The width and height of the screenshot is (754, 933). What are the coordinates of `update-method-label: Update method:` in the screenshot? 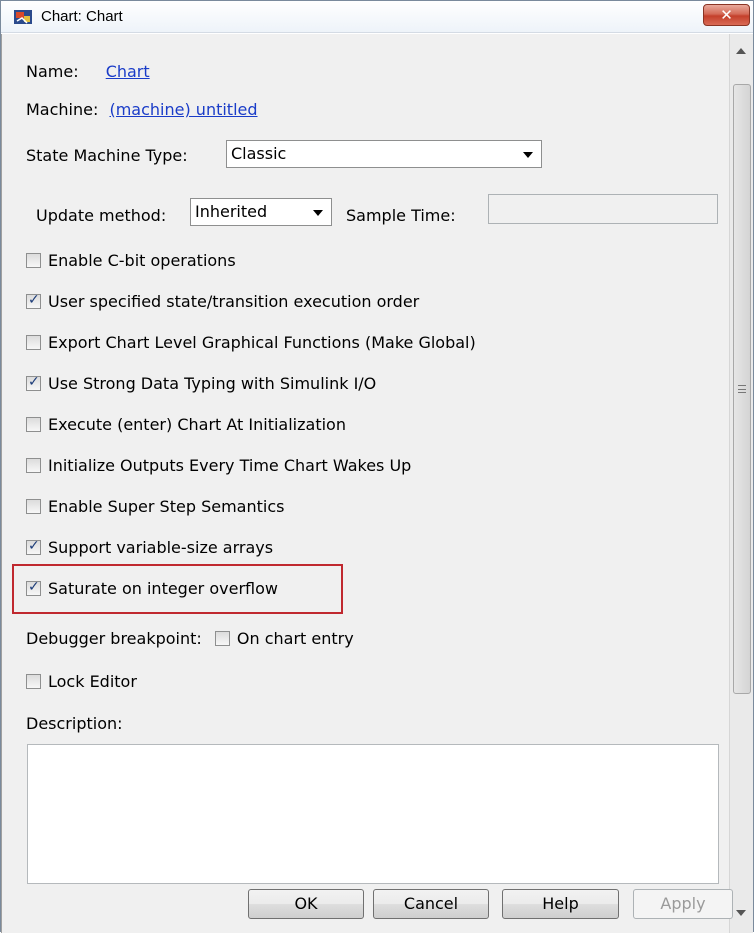 It's located at (101, 215).